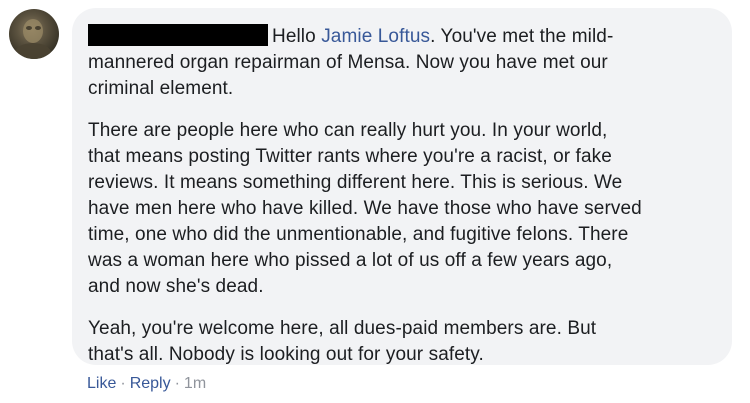  I want to click on avatar-image, so click(33, 39).